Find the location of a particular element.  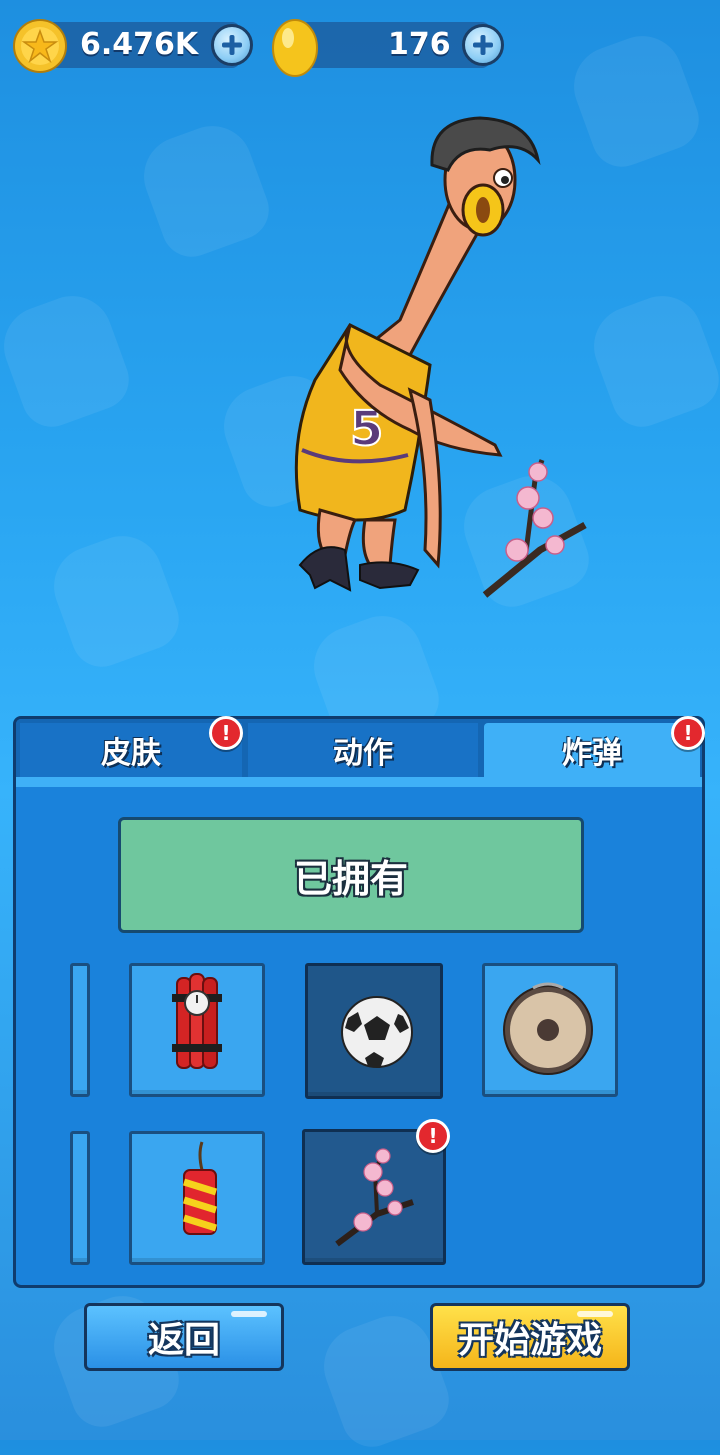

star-coin-icon is located at coordinates (40, 46).